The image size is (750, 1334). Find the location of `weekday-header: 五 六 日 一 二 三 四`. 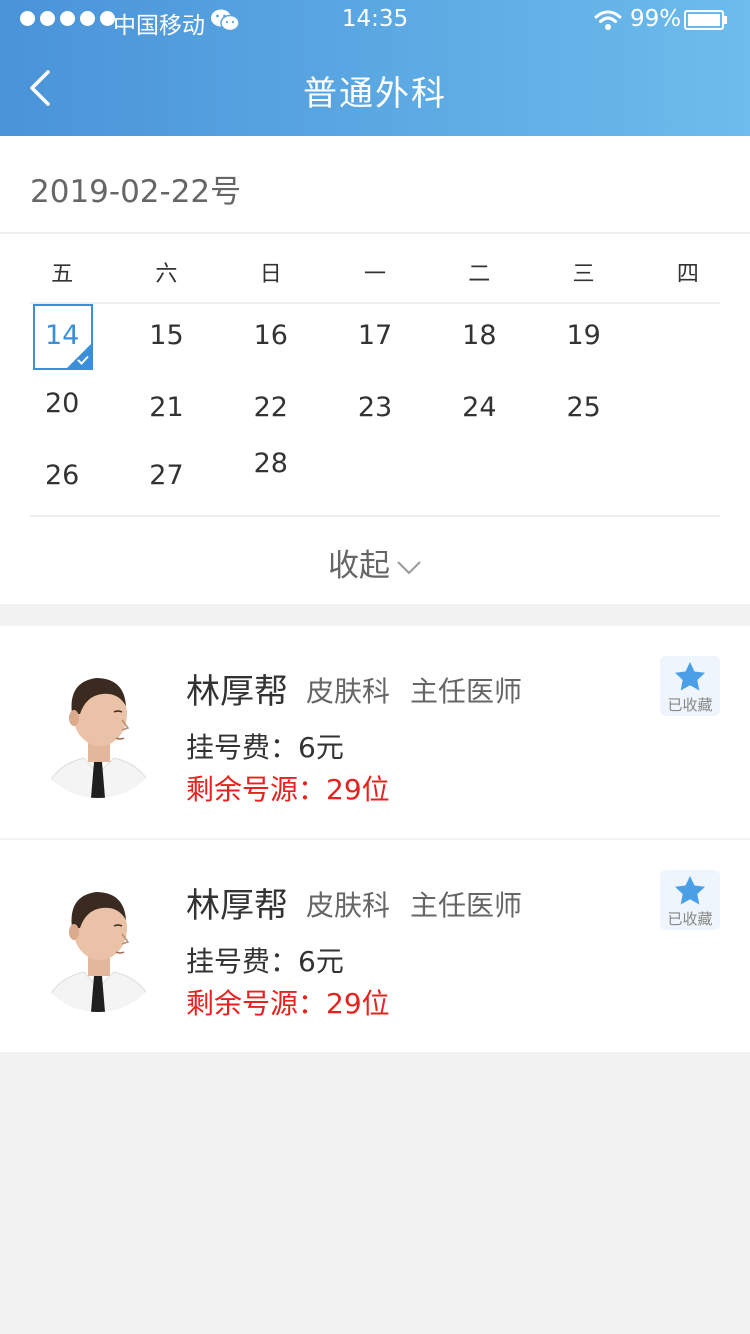

weekday-header: 五 六 日 一 二 三 四 is located at coordinates (375, 272).